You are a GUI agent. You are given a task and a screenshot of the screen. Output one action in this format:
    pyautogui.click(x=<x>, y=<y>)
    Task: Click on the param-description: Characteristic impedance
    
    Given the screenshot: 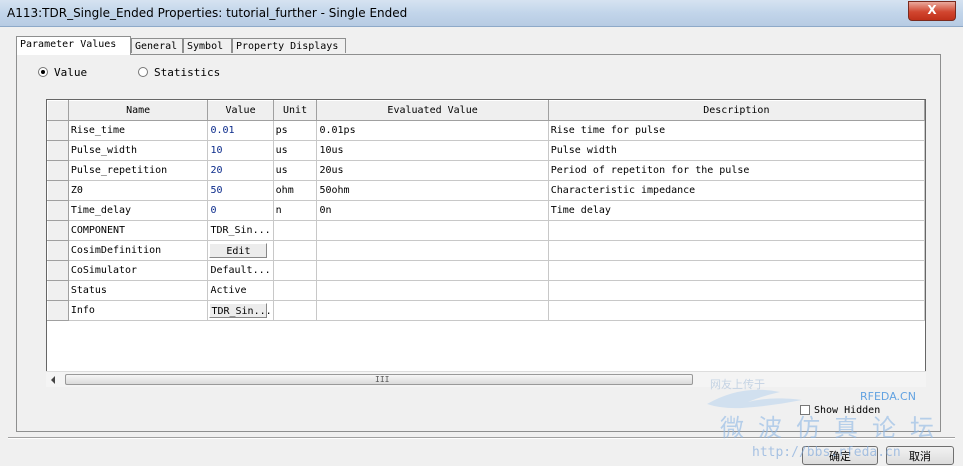 What is the action you would take?
    pyautogui.click(x=736, y=190)
    